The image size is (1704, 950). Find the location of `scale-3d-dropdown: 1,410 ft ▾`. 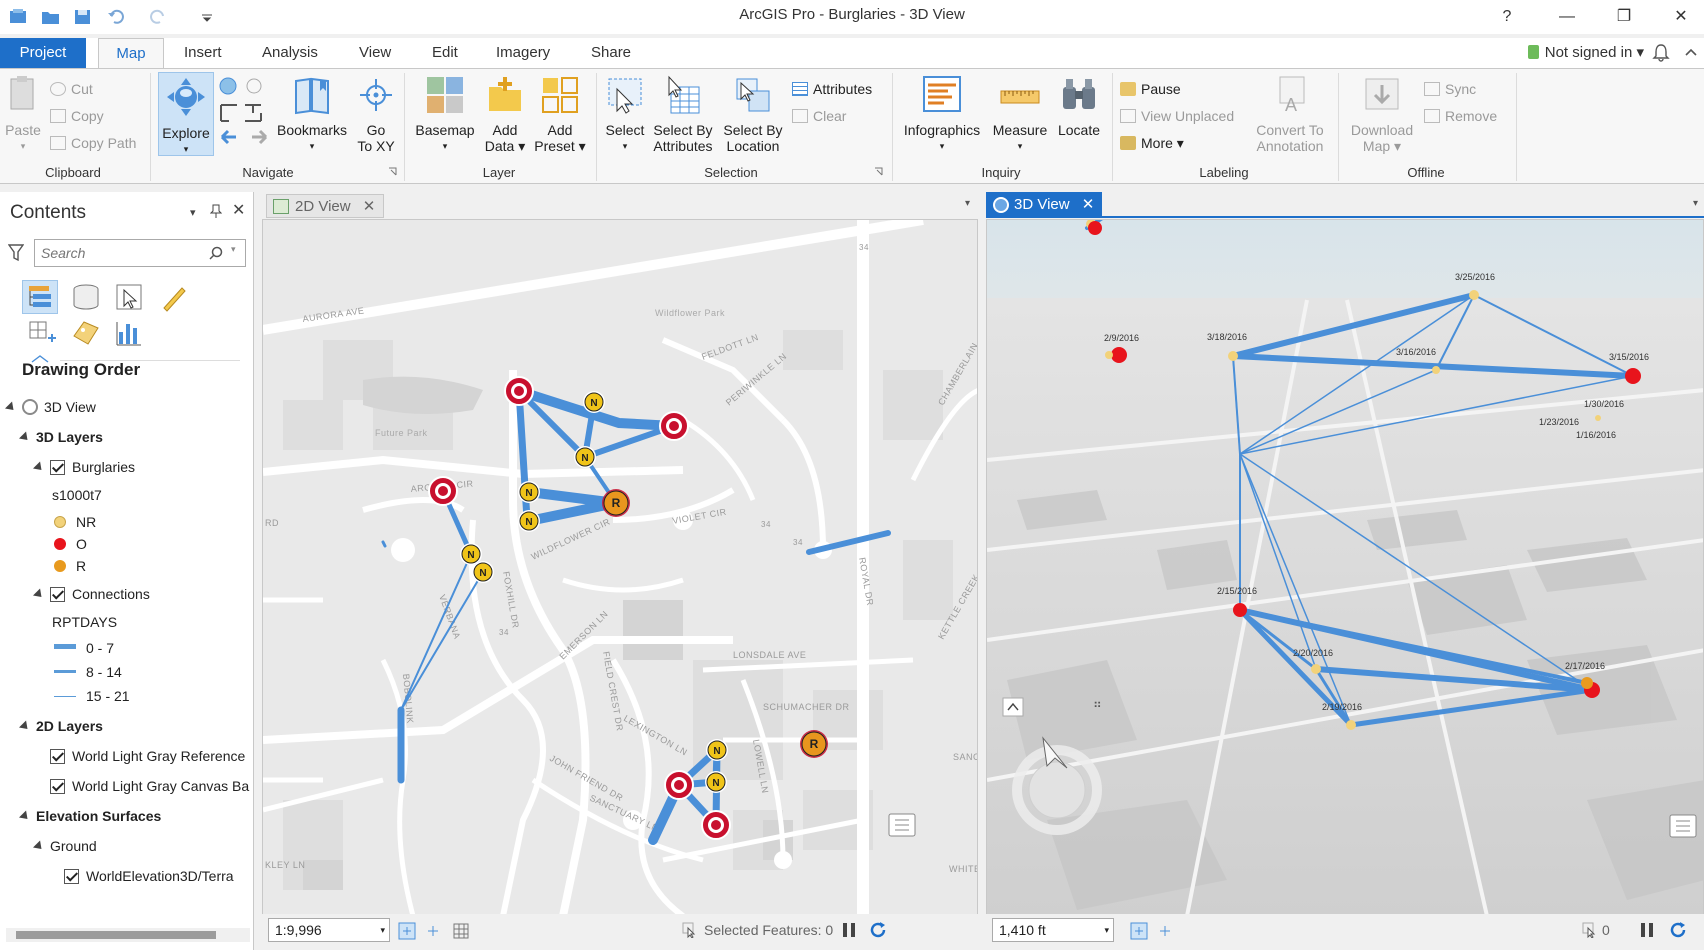

scale-3d-dropdown: 1,410 ft ▾ is located at coordinates (1053, 930).